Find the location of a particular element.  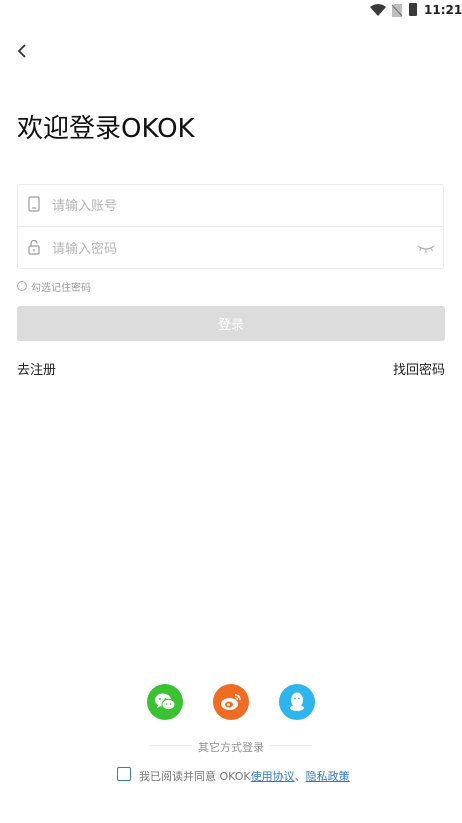

battery-icon is located at coordinates (413, 9).